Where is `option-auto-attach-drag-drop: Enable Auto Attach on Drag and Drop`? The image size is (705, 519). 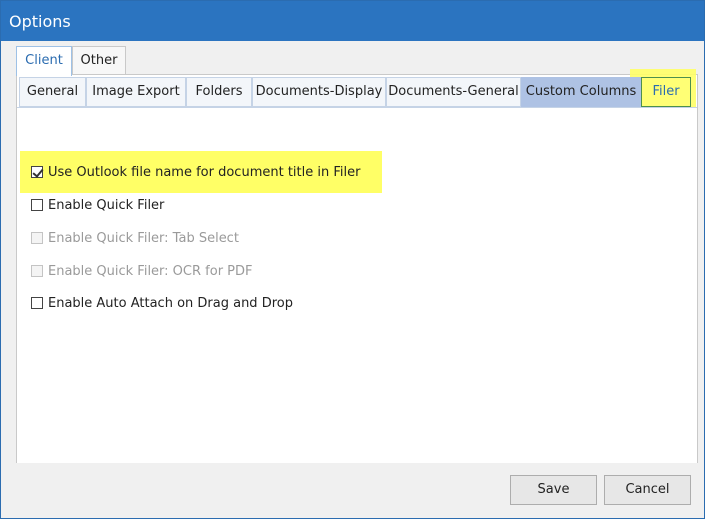 option-auto-attach-drag-drop: Enable Auto Attach on Drag and Drop is located at coordinates (162, 303).